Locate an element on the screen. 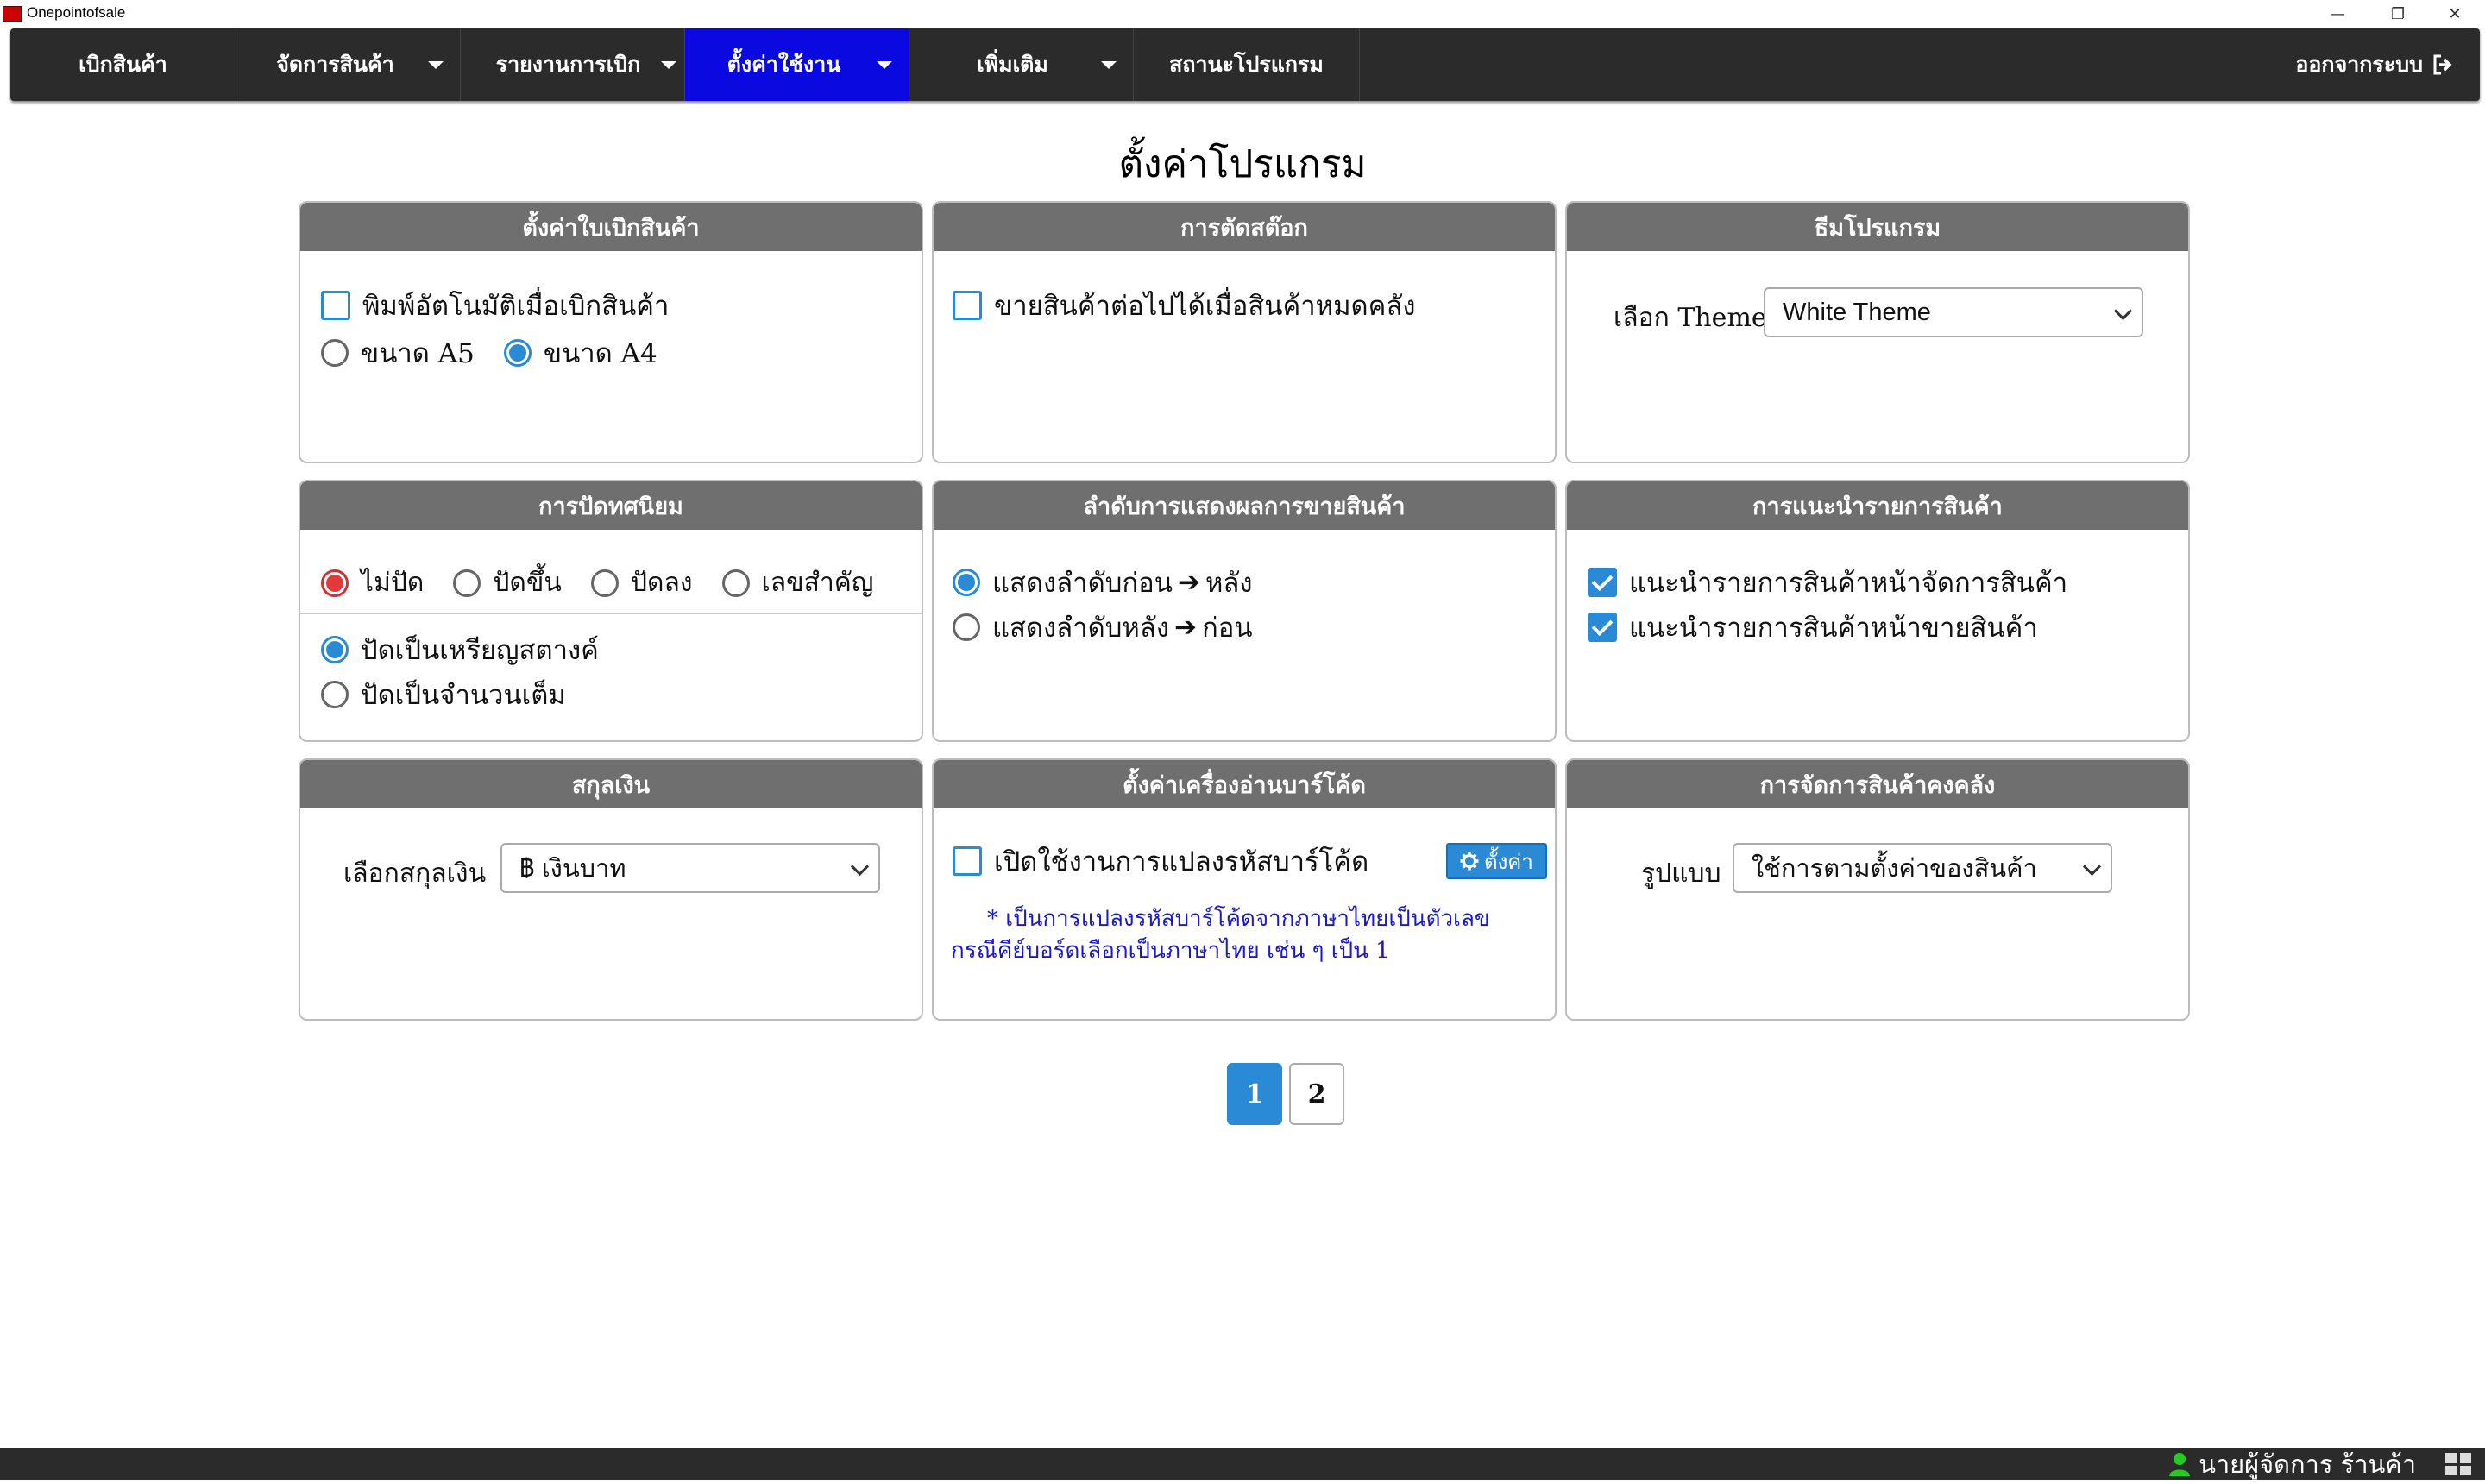  currency-select-label: เลือกสกุลเงิน is located at coordinates (415, 873).